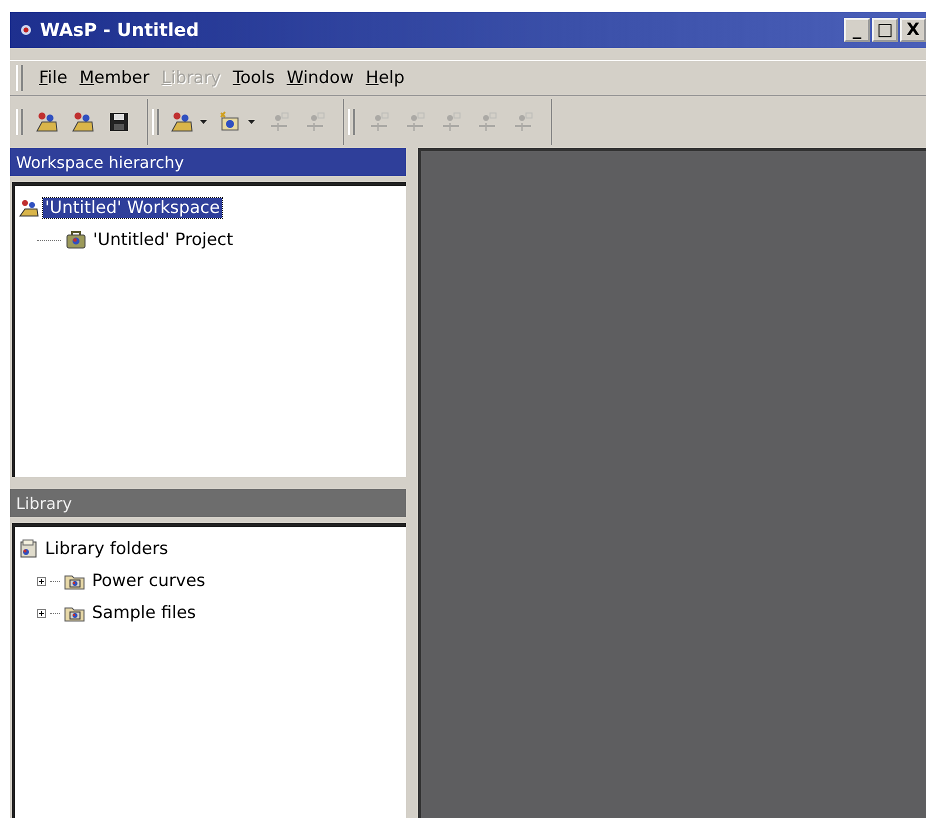 The height and width of the screenshot is (818, 926). I want to click on tree-item: 'Untitled' Project, so click(163, 240).